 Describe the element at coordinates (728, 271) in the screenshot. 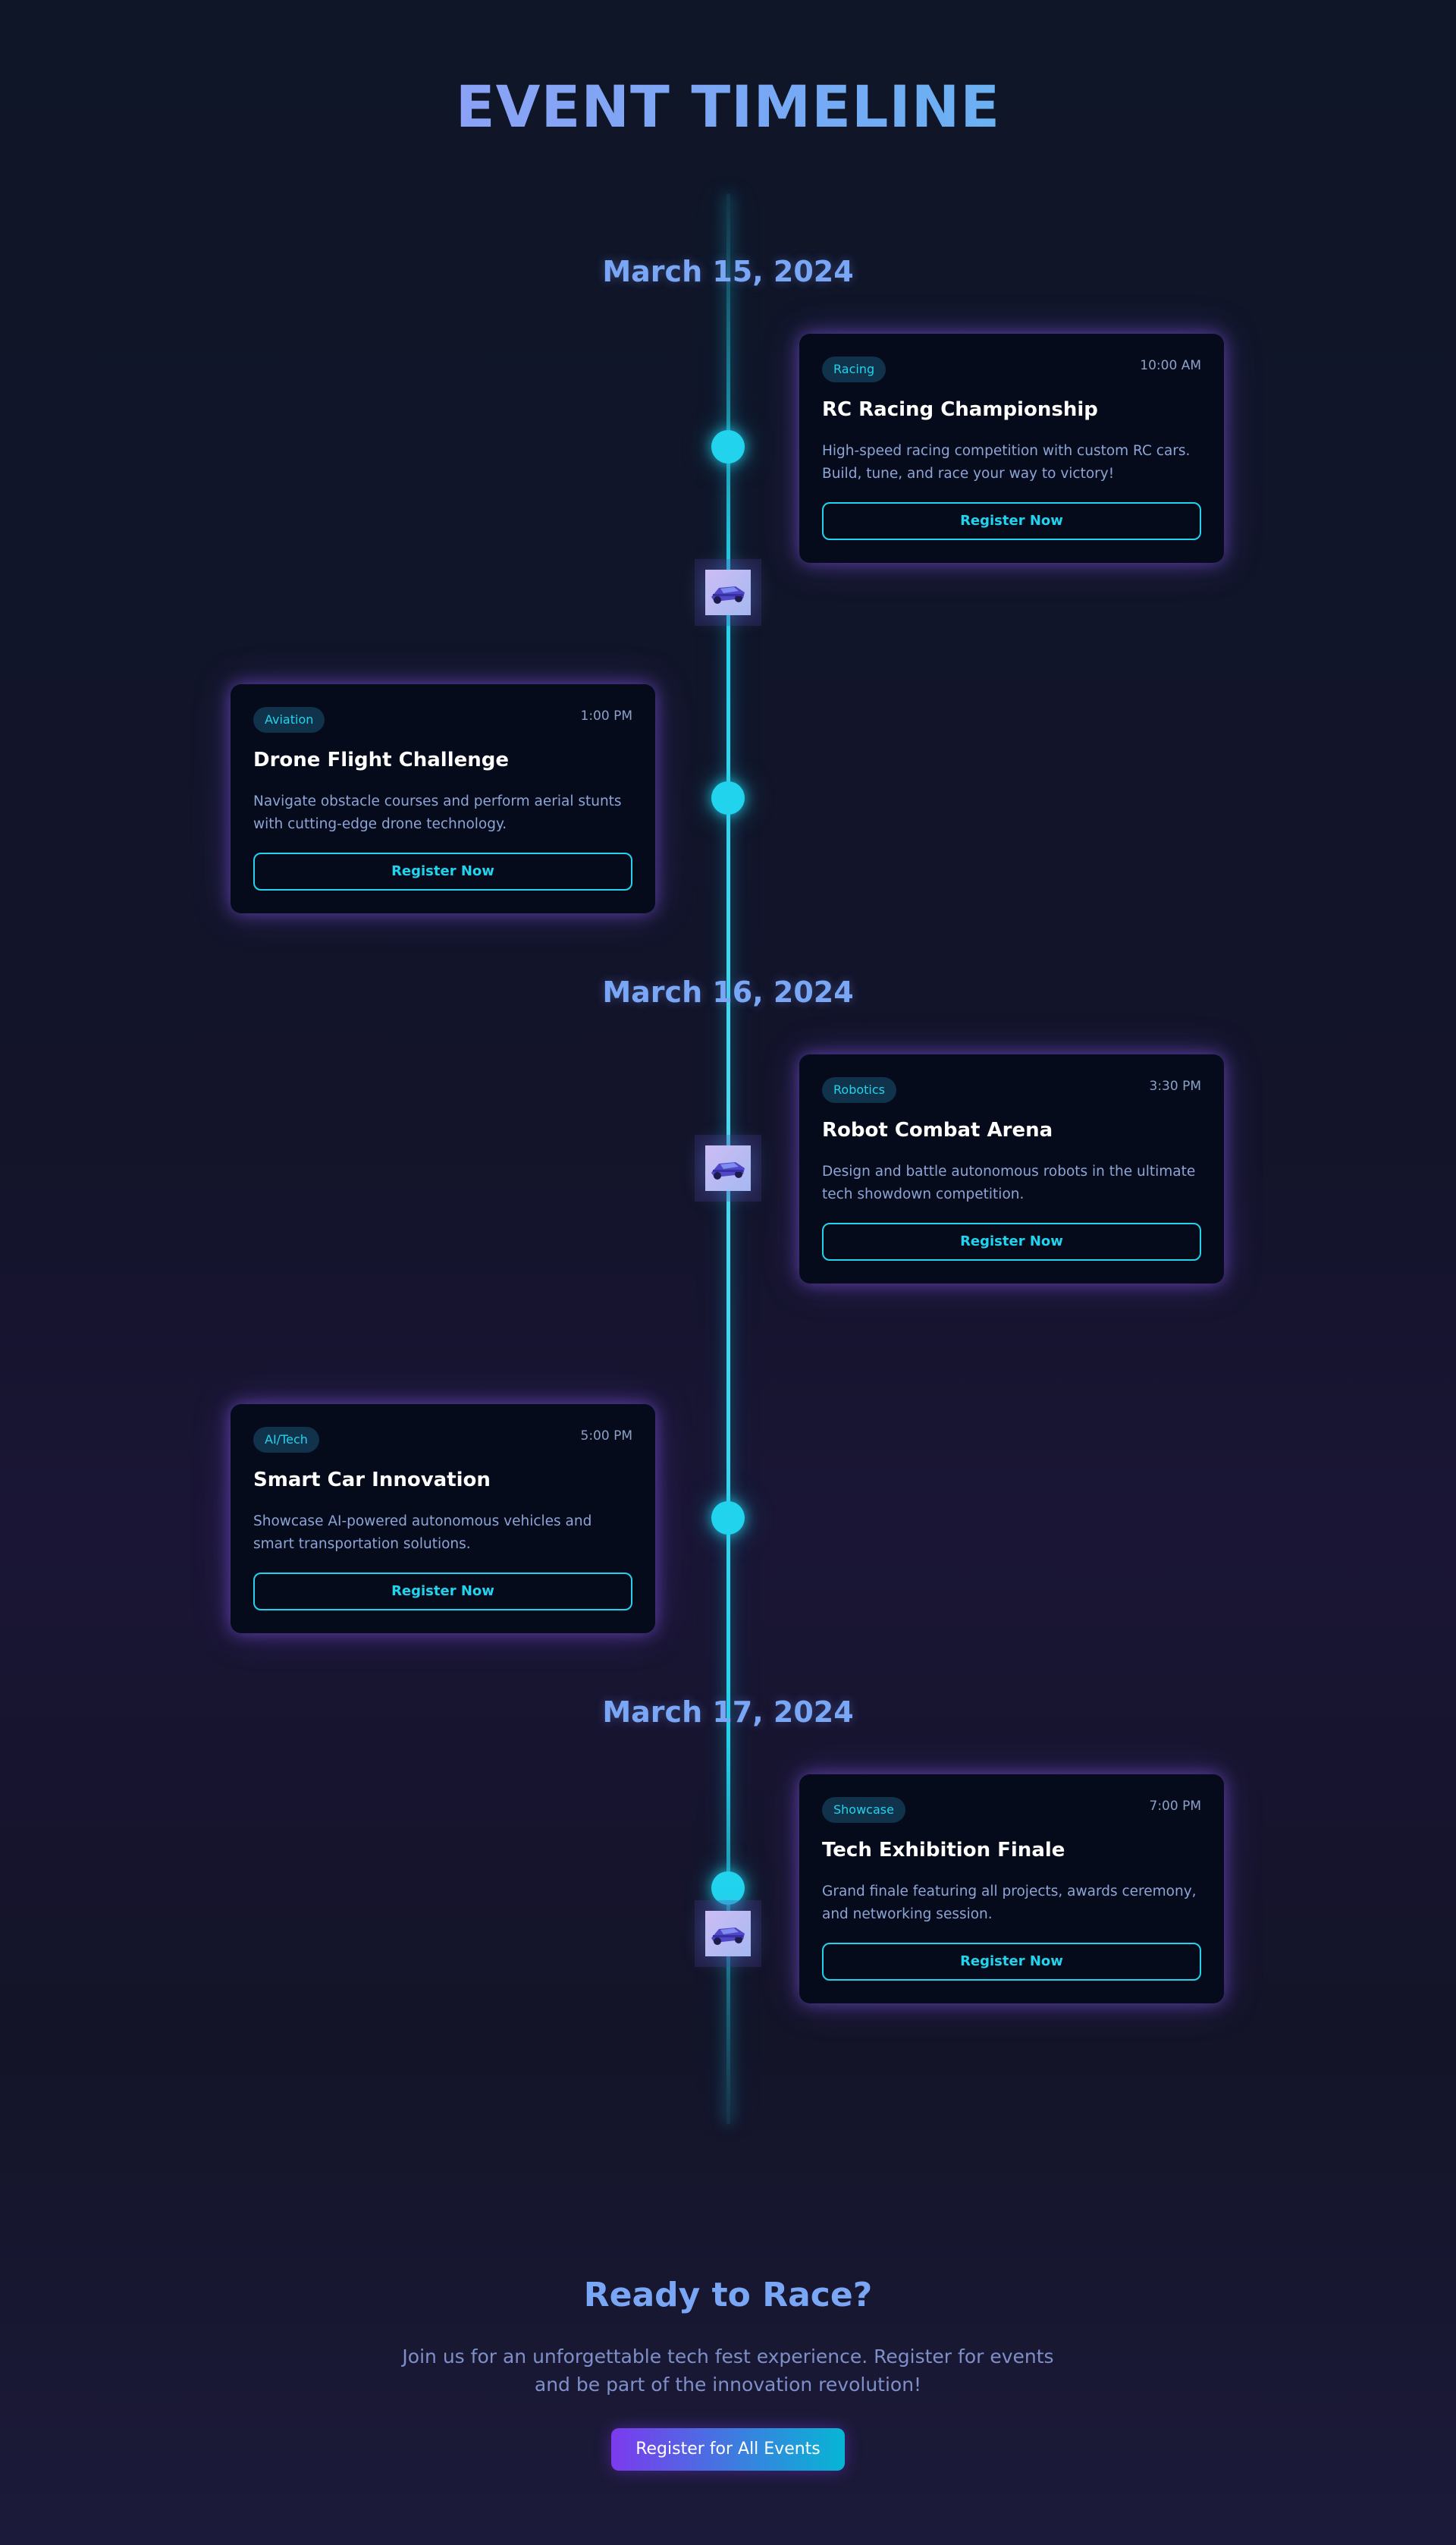

I see `date-heading-1: March 15, 2024` at that location.